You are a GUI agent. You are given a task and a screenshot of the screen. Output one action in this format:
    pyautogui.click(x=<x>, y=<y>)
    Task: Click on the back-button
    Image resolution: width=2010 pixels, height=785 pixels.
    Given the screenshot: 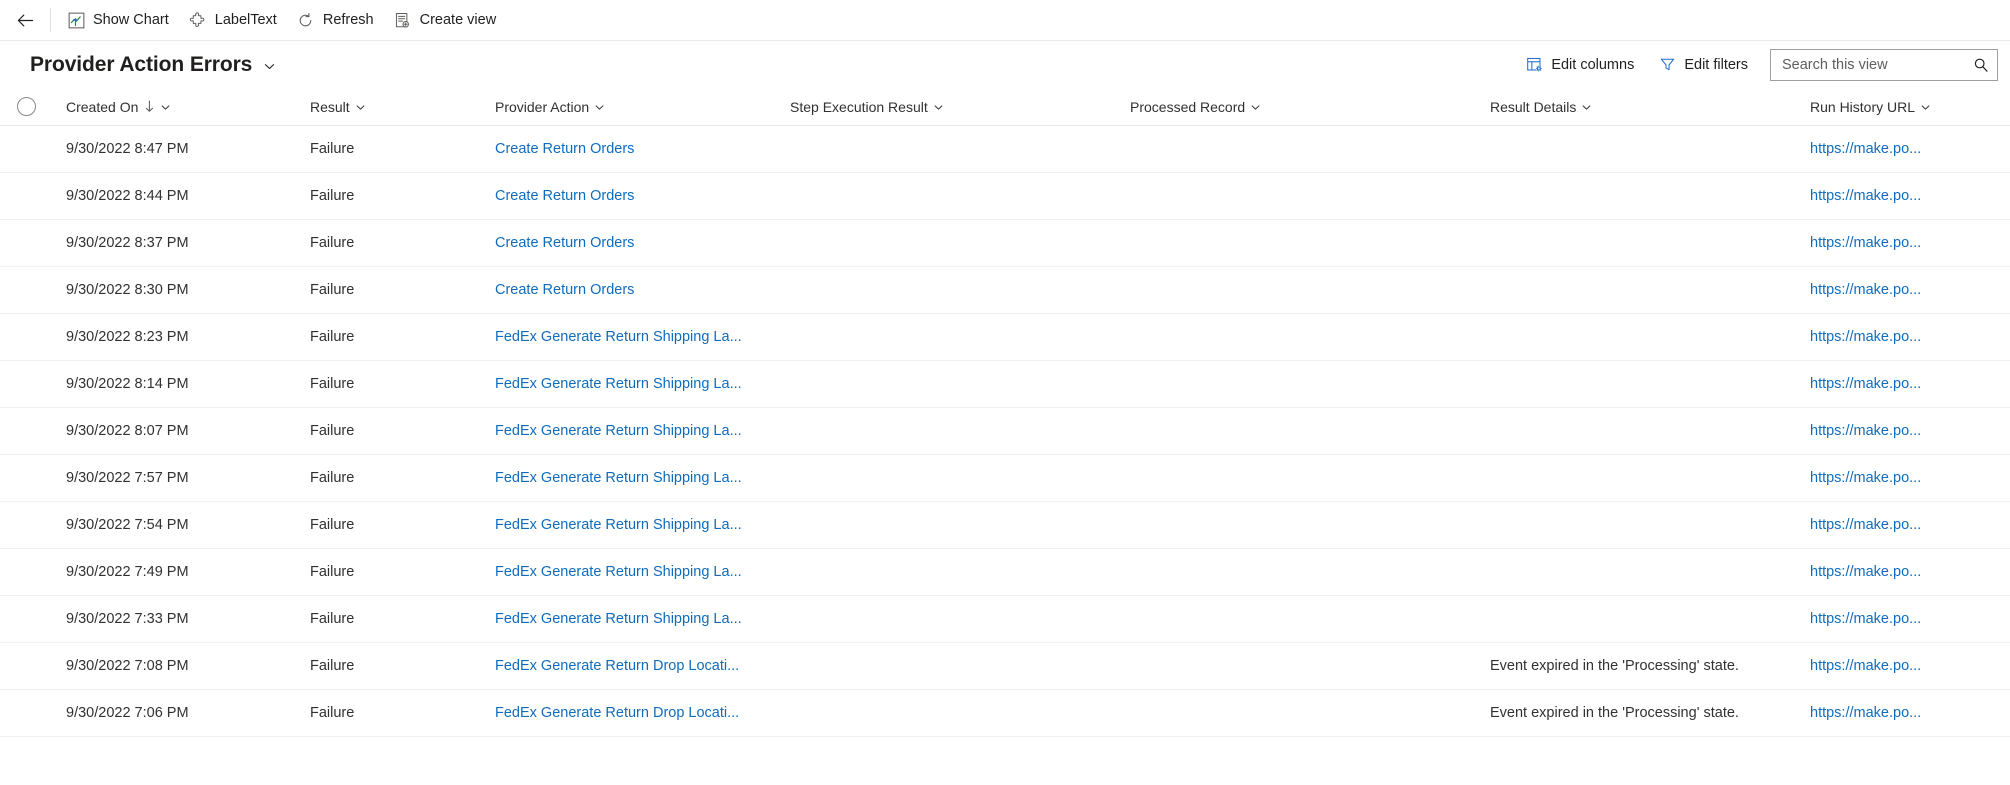 What is the action you would take?
    pyautogui.click(x=25, y=20)
    